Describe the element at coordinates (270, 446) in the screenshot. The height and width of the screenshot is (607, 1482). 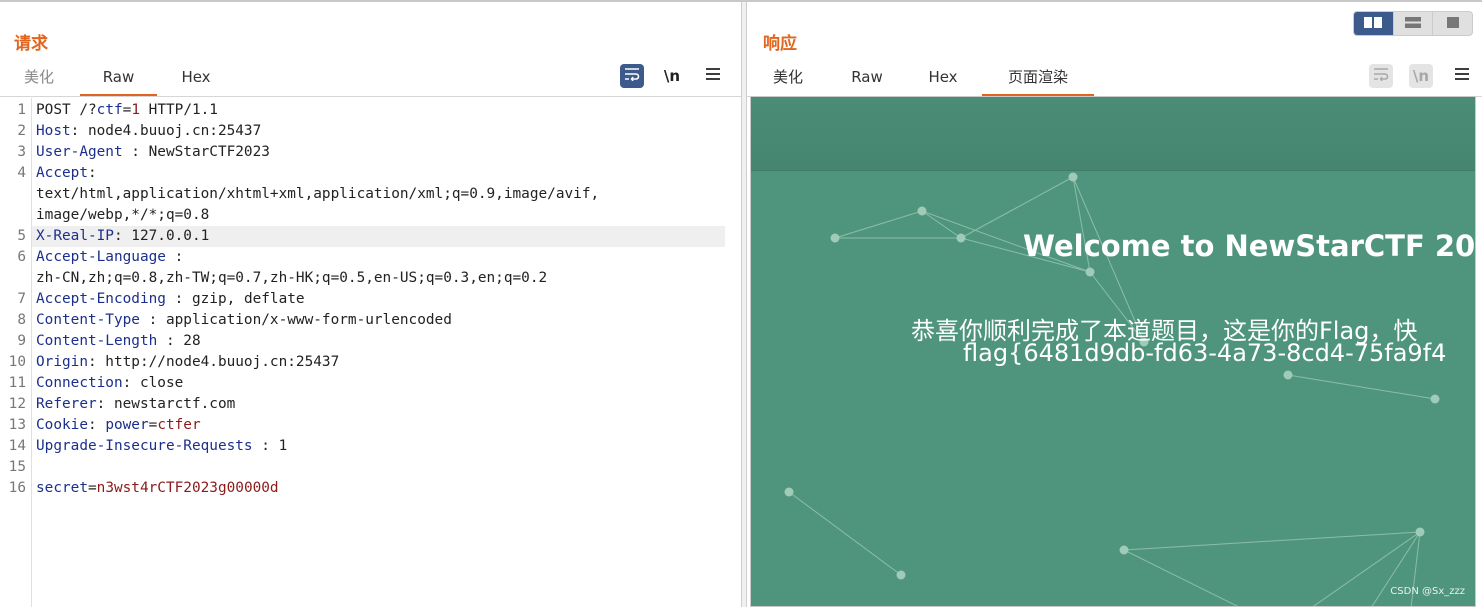
I see `syntax-text: : 1` at that location.